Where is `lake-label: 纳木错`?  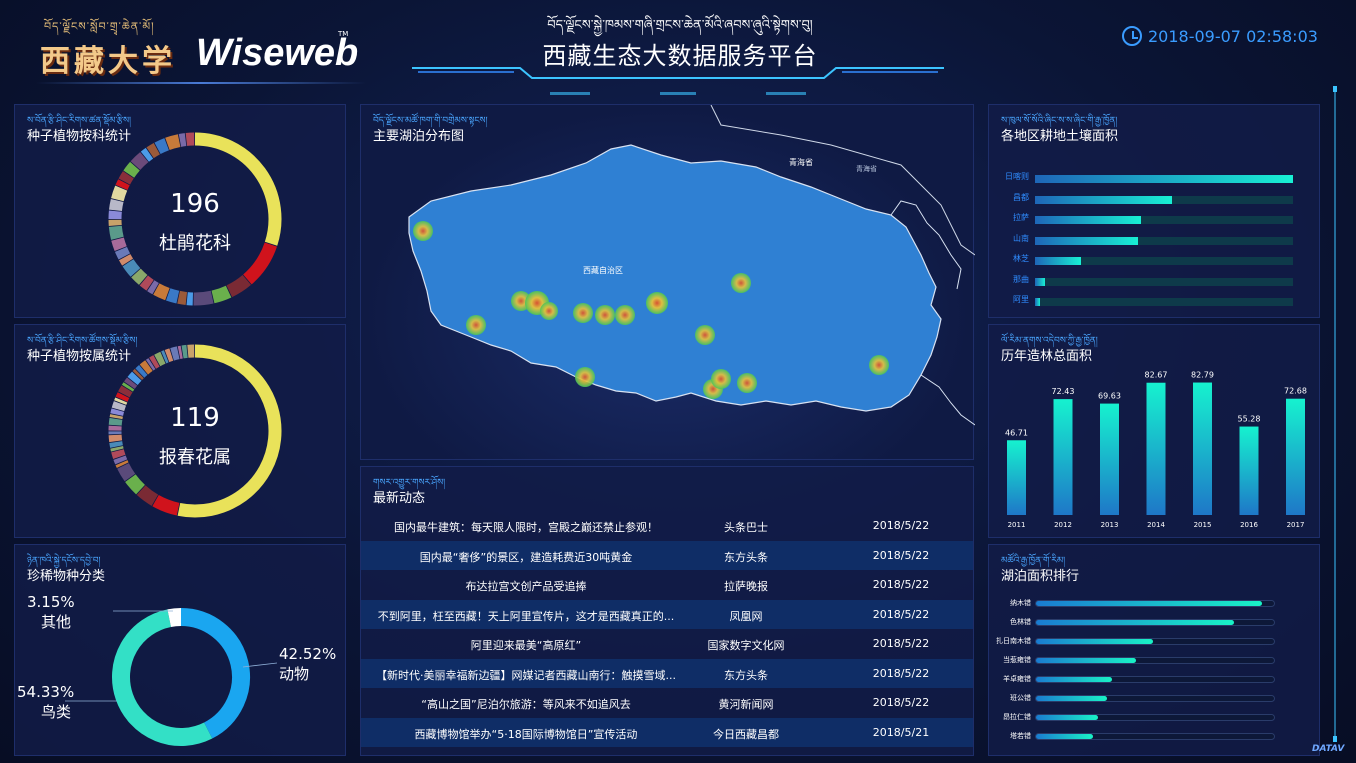 lake-label: 纳木错 is located at coordinates (1020, 603).